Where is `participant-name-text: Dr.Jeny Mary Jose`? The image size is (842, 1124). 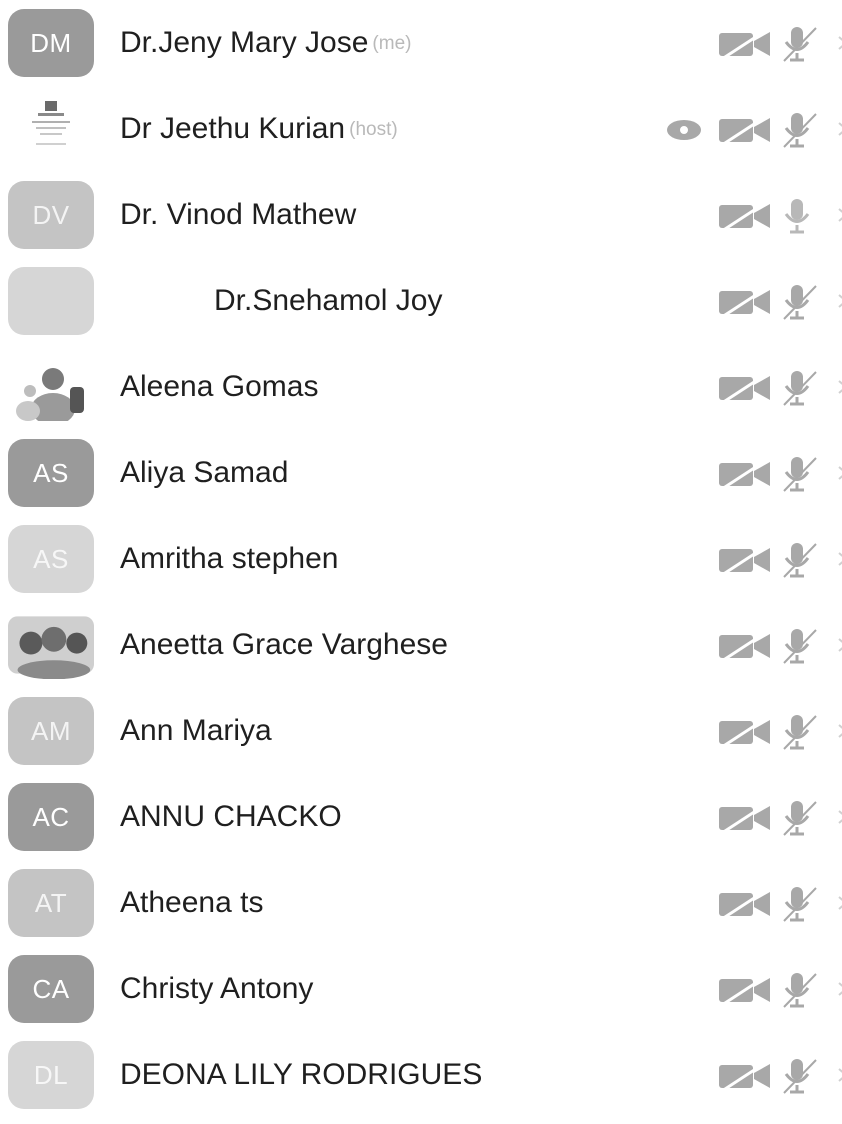 participant-name-text: Dr.Jeny Mary Jose is located at coordinates (244, 42).